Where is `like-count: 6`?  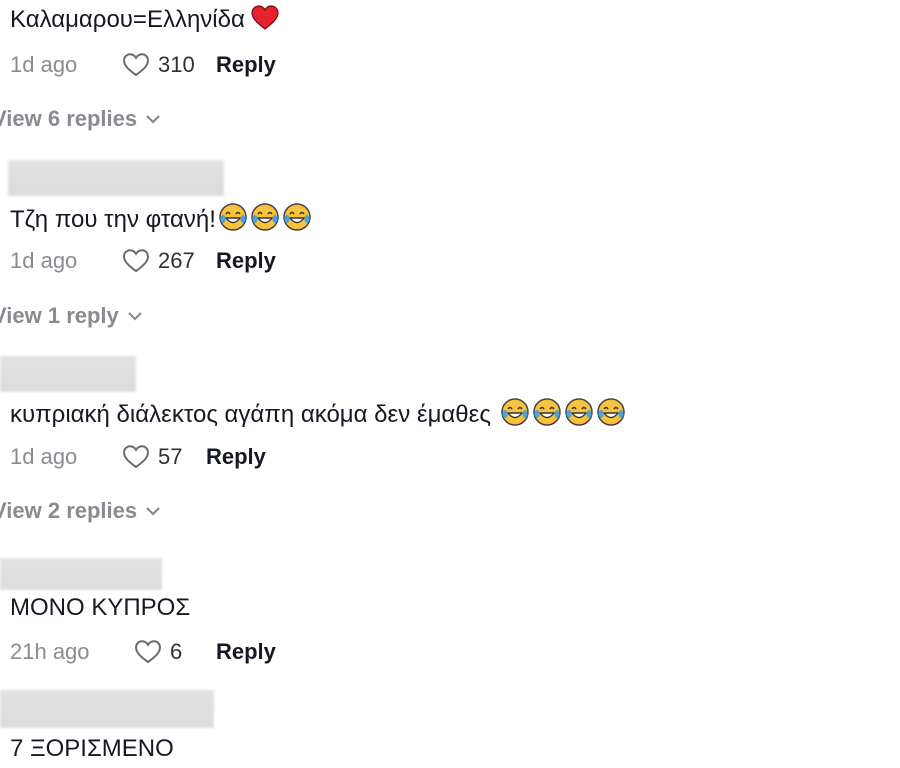
like-count: 6 is located at coordinates (176, 651).